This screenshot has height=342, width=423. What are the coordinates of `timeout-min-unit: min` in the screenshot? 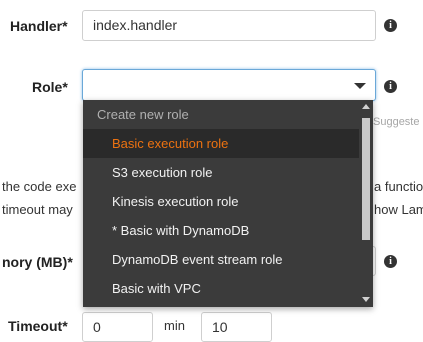 It's located at (174, 325).